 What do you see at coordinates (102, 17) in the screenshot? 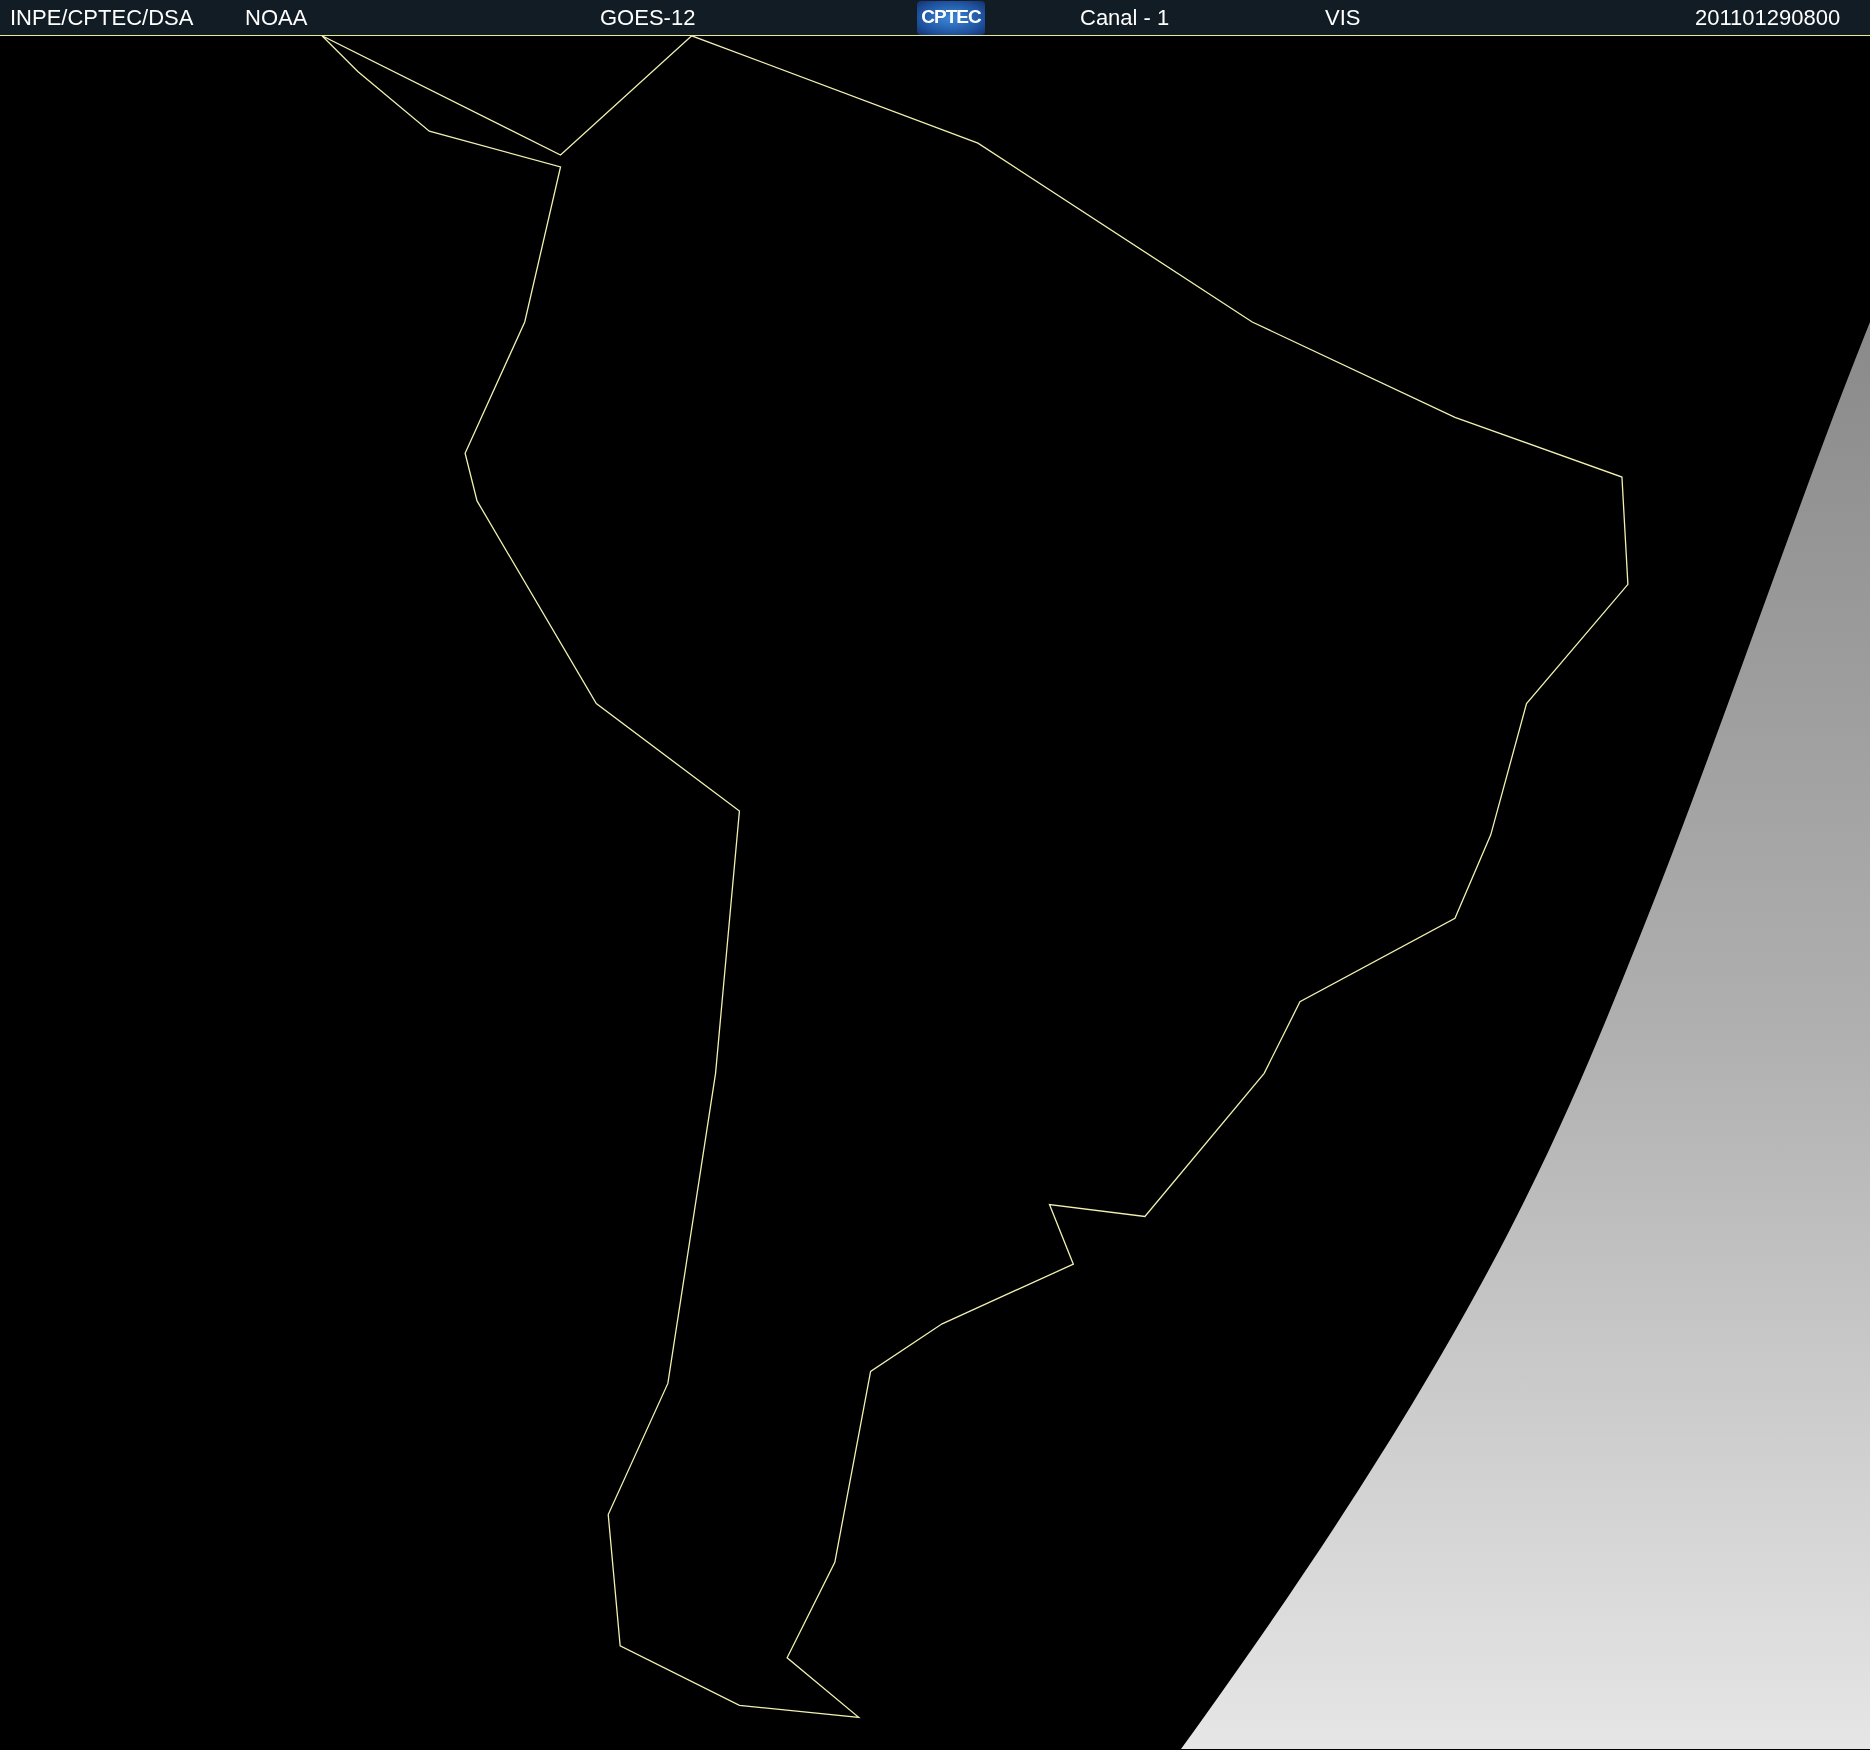
I see `header-label: INPE/CPTEC/DSA` at bounding box center [102, 17].